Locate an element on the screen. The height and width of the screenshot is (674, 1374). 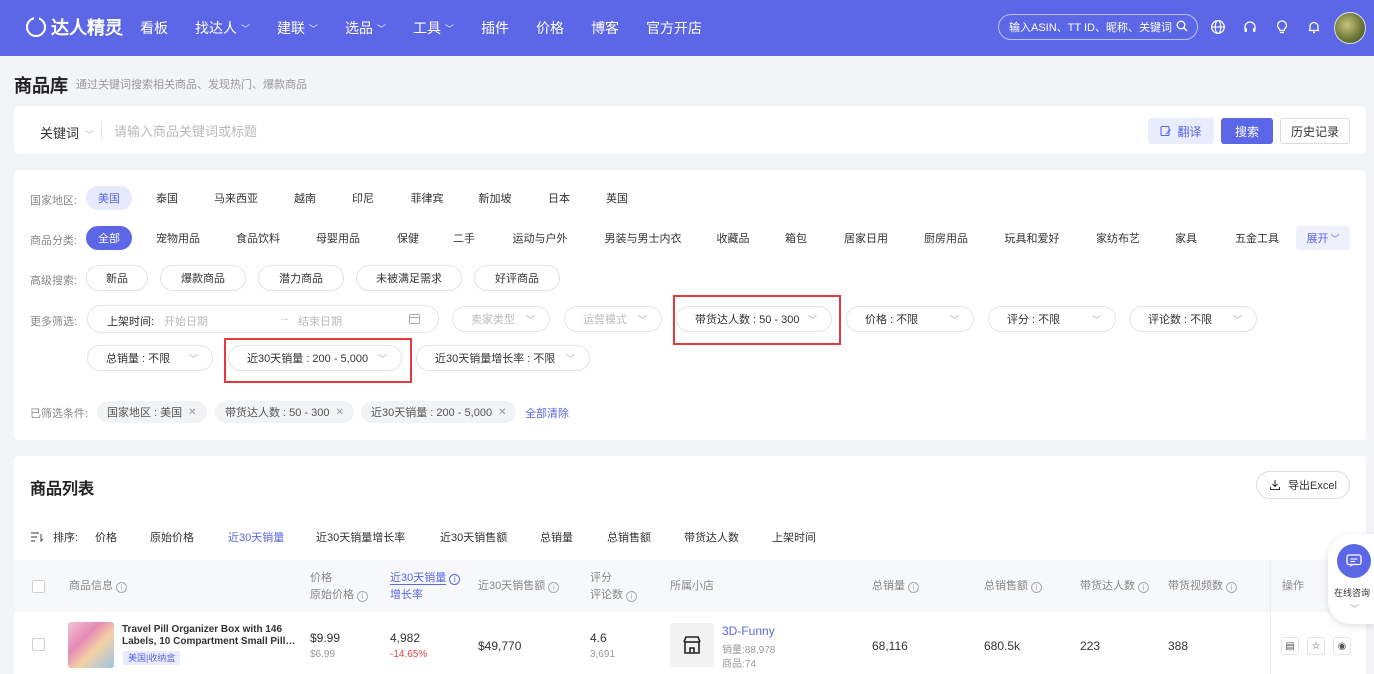
category-chip: 收藏品 is located at coordinates (733, 238).